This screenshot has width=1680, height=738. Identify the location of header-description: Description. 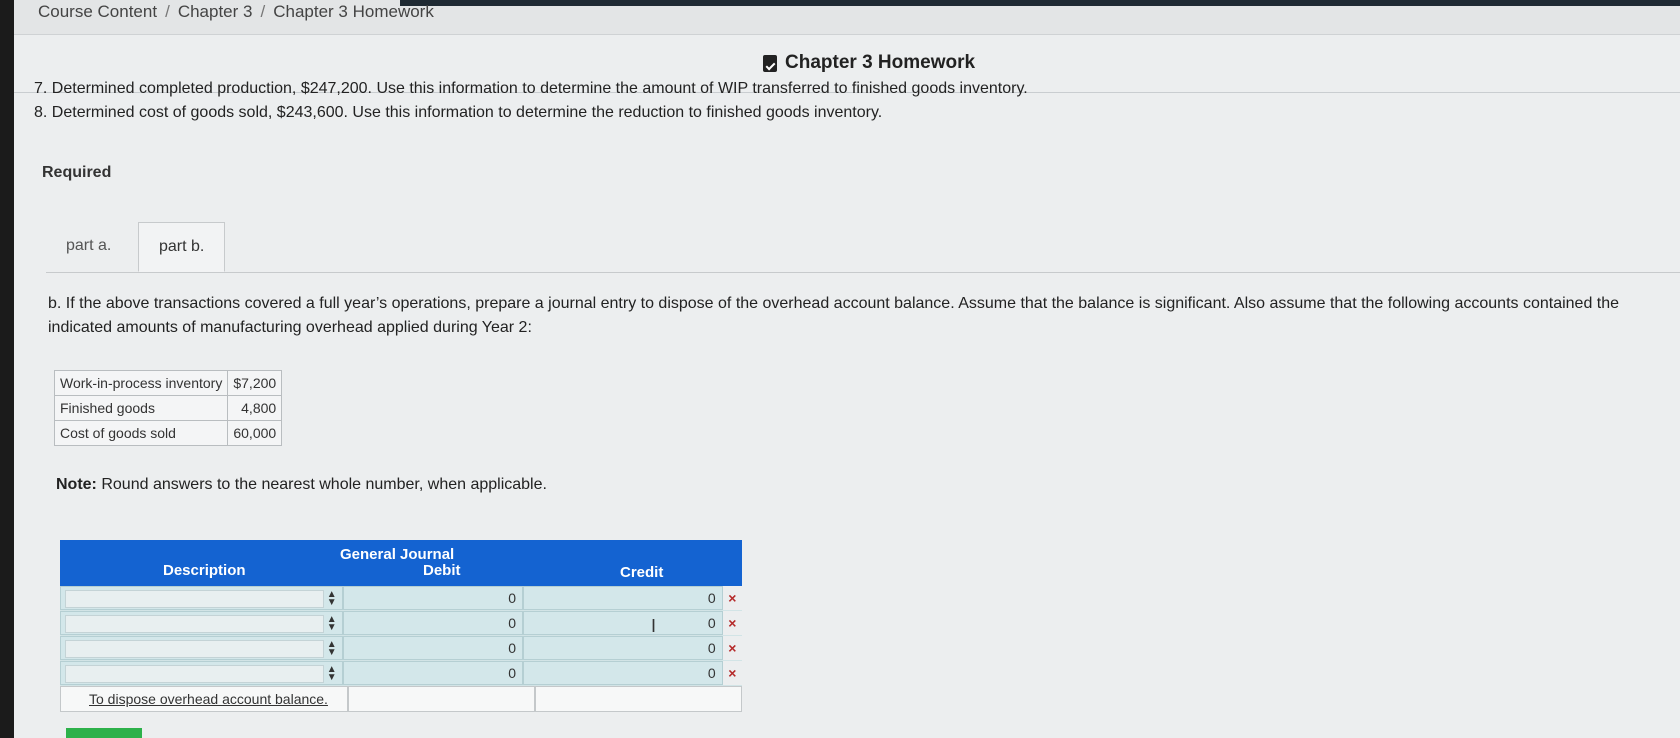
(204, 570).